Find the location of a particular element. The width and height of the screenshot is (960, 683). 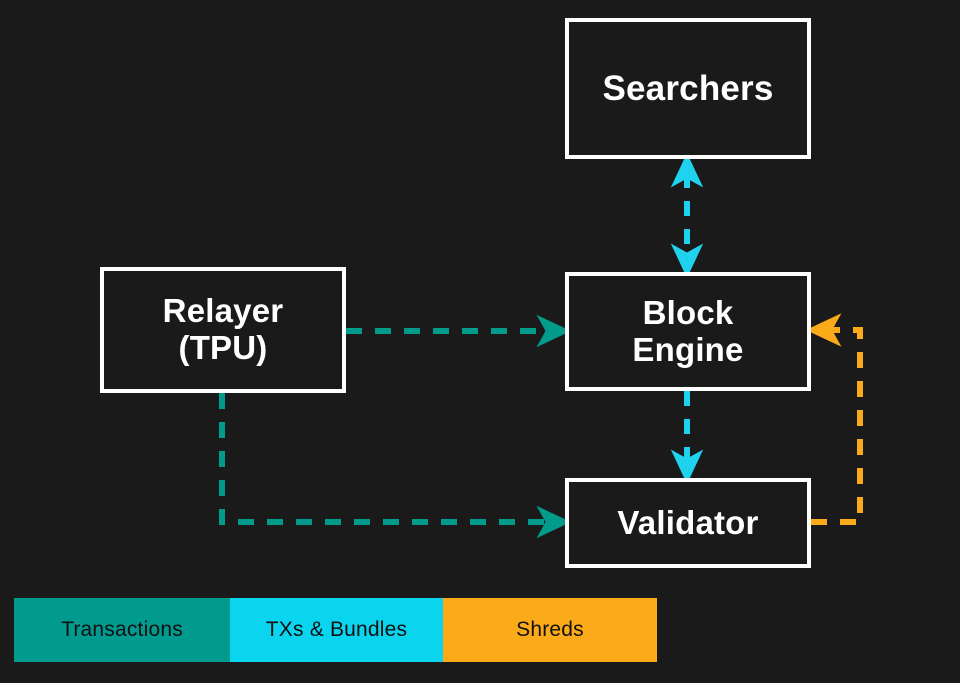

legend: Transactions TXs & Bundles Shreds is located at coordinates (335, 630).